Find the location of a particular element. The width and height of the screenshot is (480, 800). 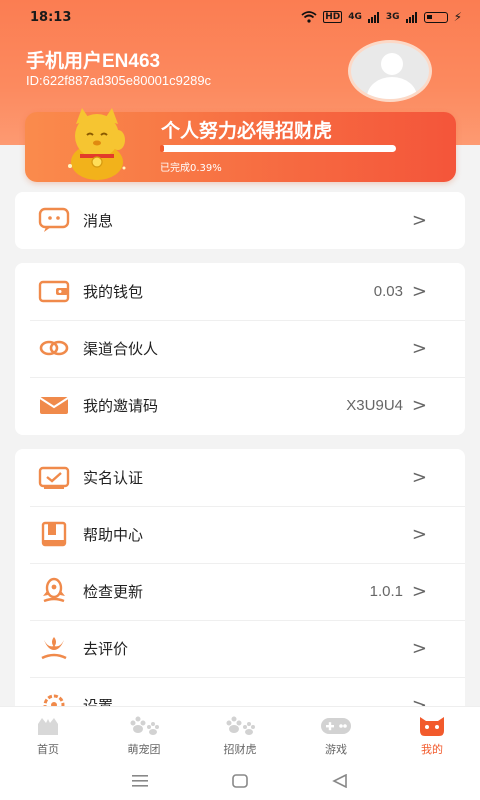

home-button-icon is located at coordinates (240, 780).